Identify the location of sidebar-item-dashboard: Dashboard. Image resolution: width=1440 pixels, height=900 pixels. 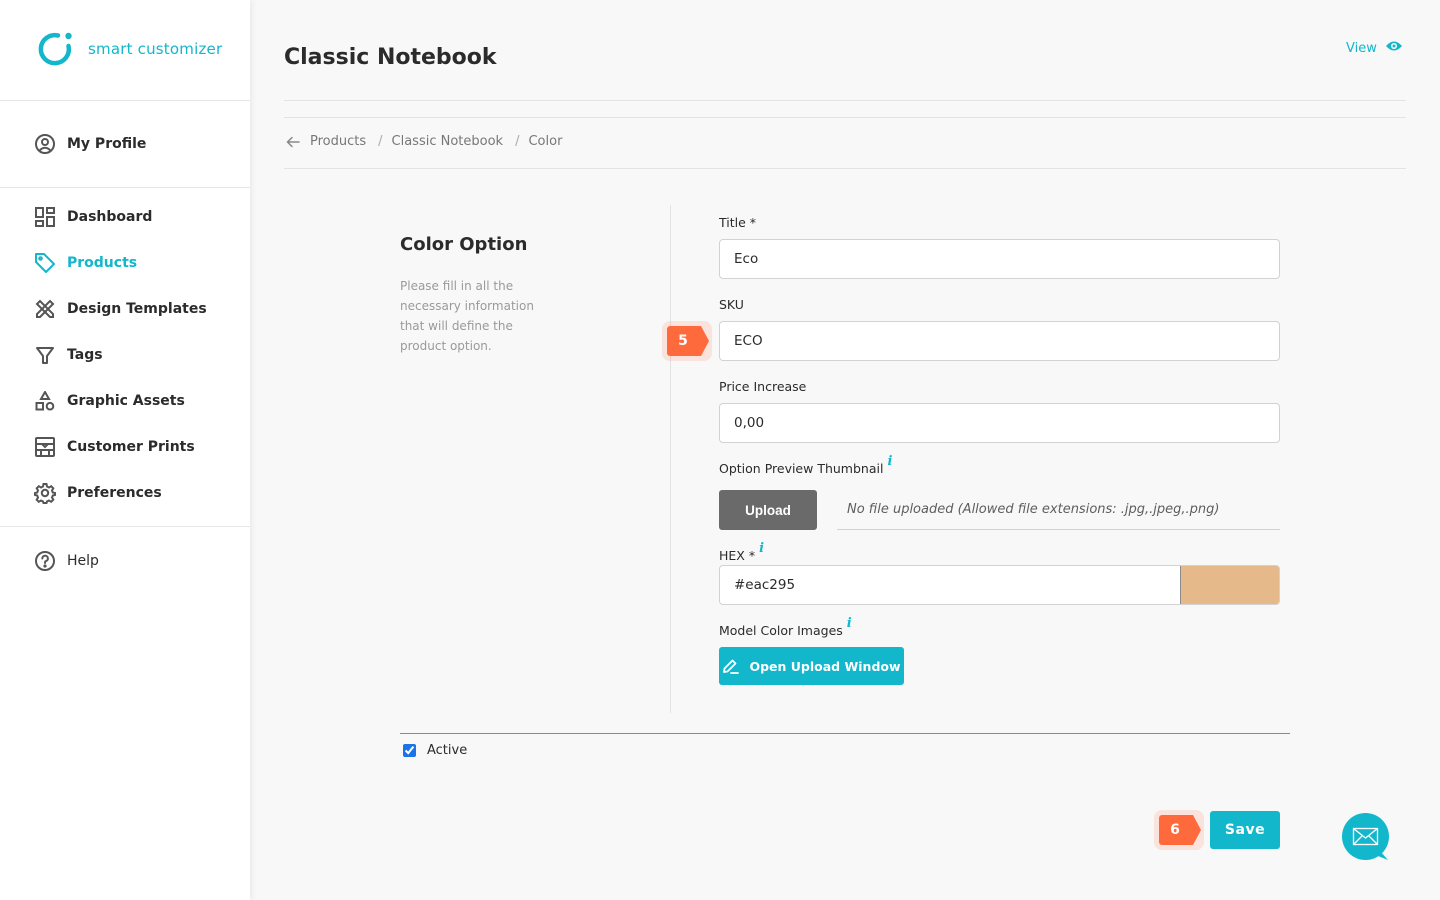
(93, 217).